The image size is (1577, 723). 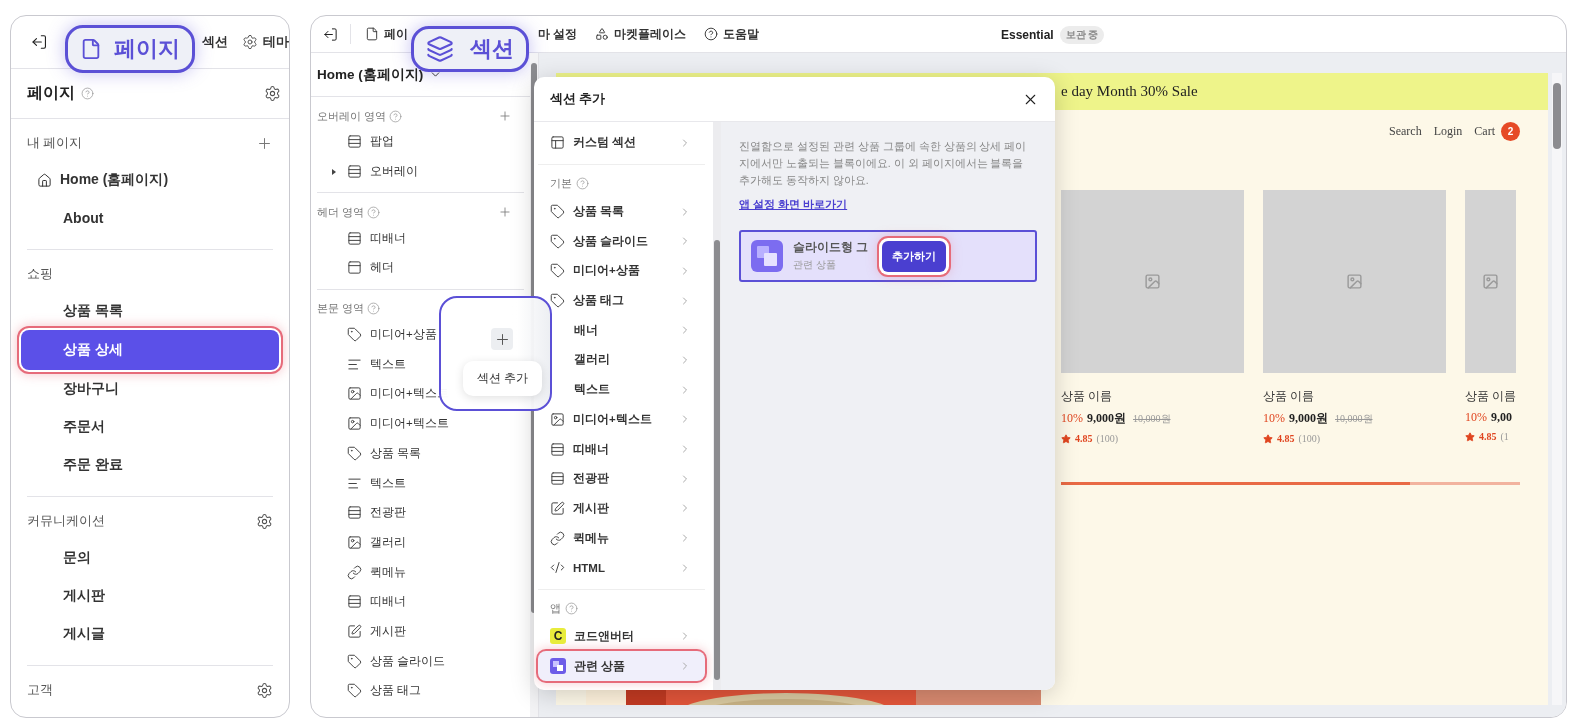 What do you see at coordinates (354, 268) in the screenshot?
I see `header-layout-icon` at bounding box center [354, 268].